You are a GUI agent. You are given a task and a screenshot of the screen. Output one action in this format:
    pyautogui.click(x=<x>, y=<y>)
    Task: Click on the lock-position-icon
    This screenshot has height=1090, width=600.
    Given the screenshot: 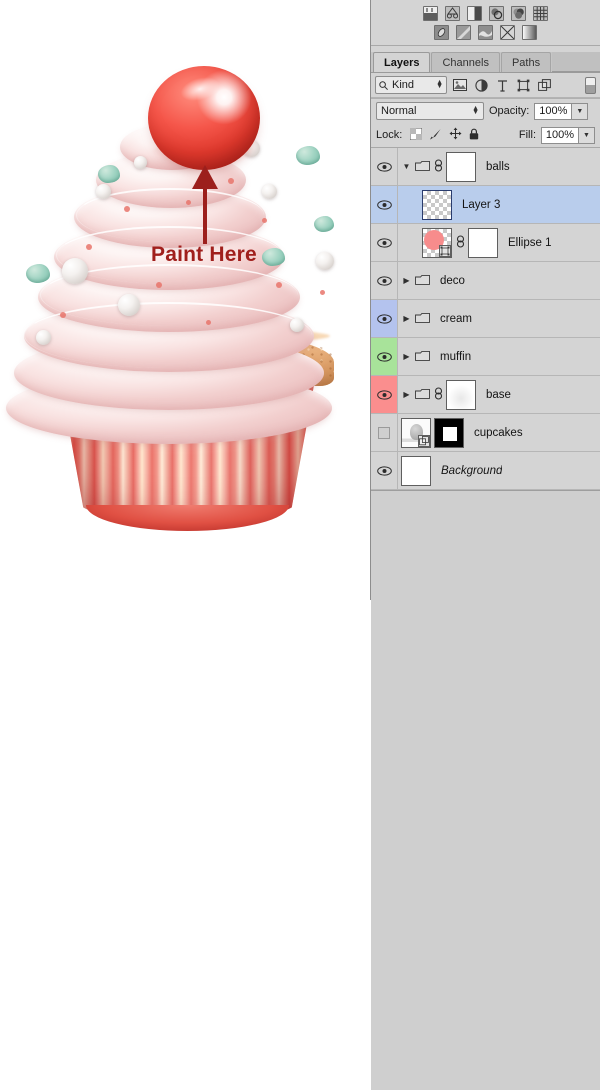 What is the action you would take?
    pyautogui.click(x=455, y=135)
    